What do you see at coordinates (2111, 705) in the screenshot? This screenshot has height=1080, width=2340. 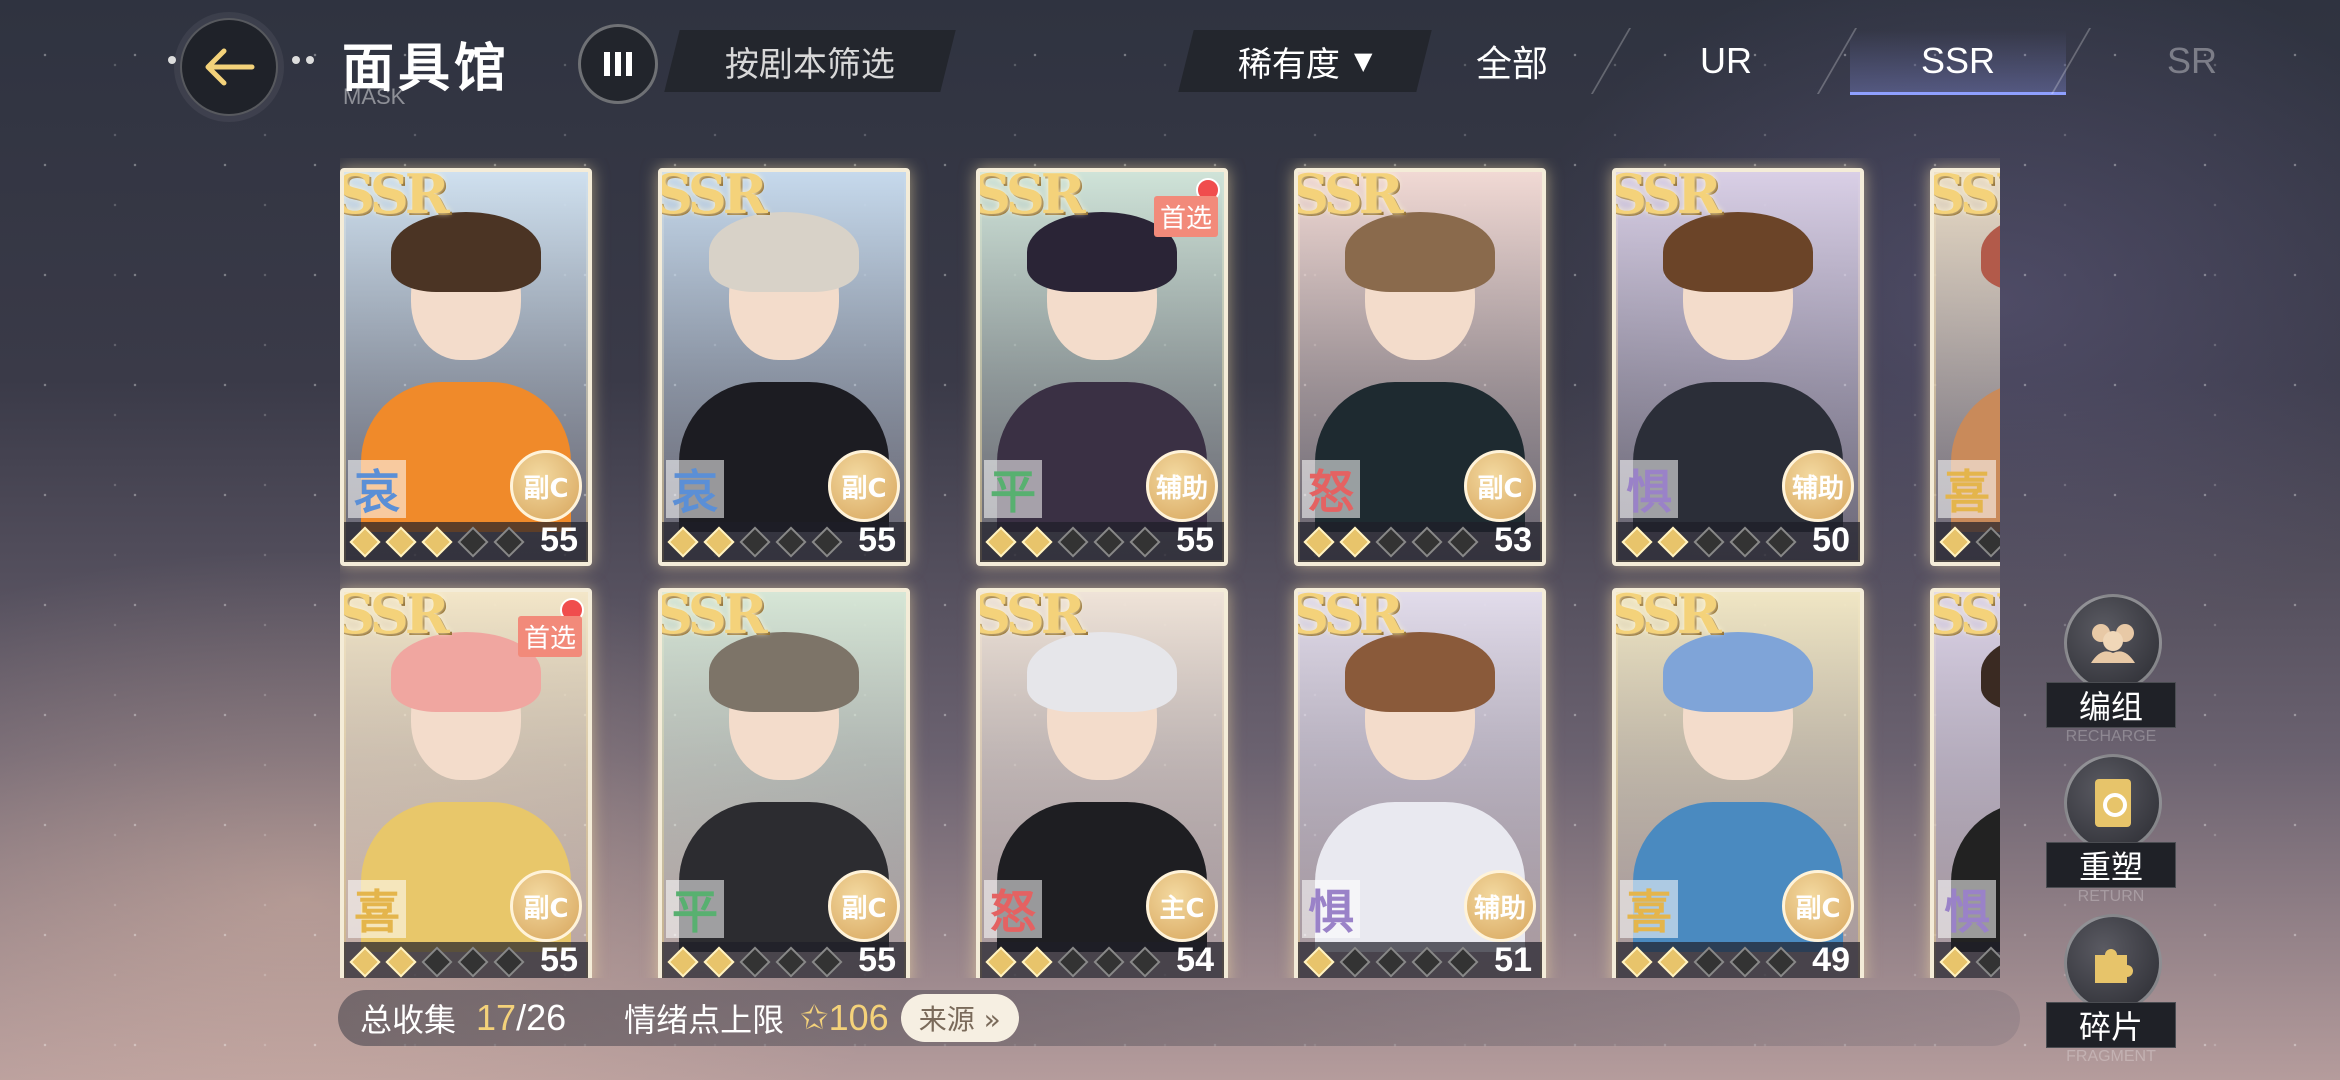 I see `group-label: 编组` at bounding box center [2111, 705].